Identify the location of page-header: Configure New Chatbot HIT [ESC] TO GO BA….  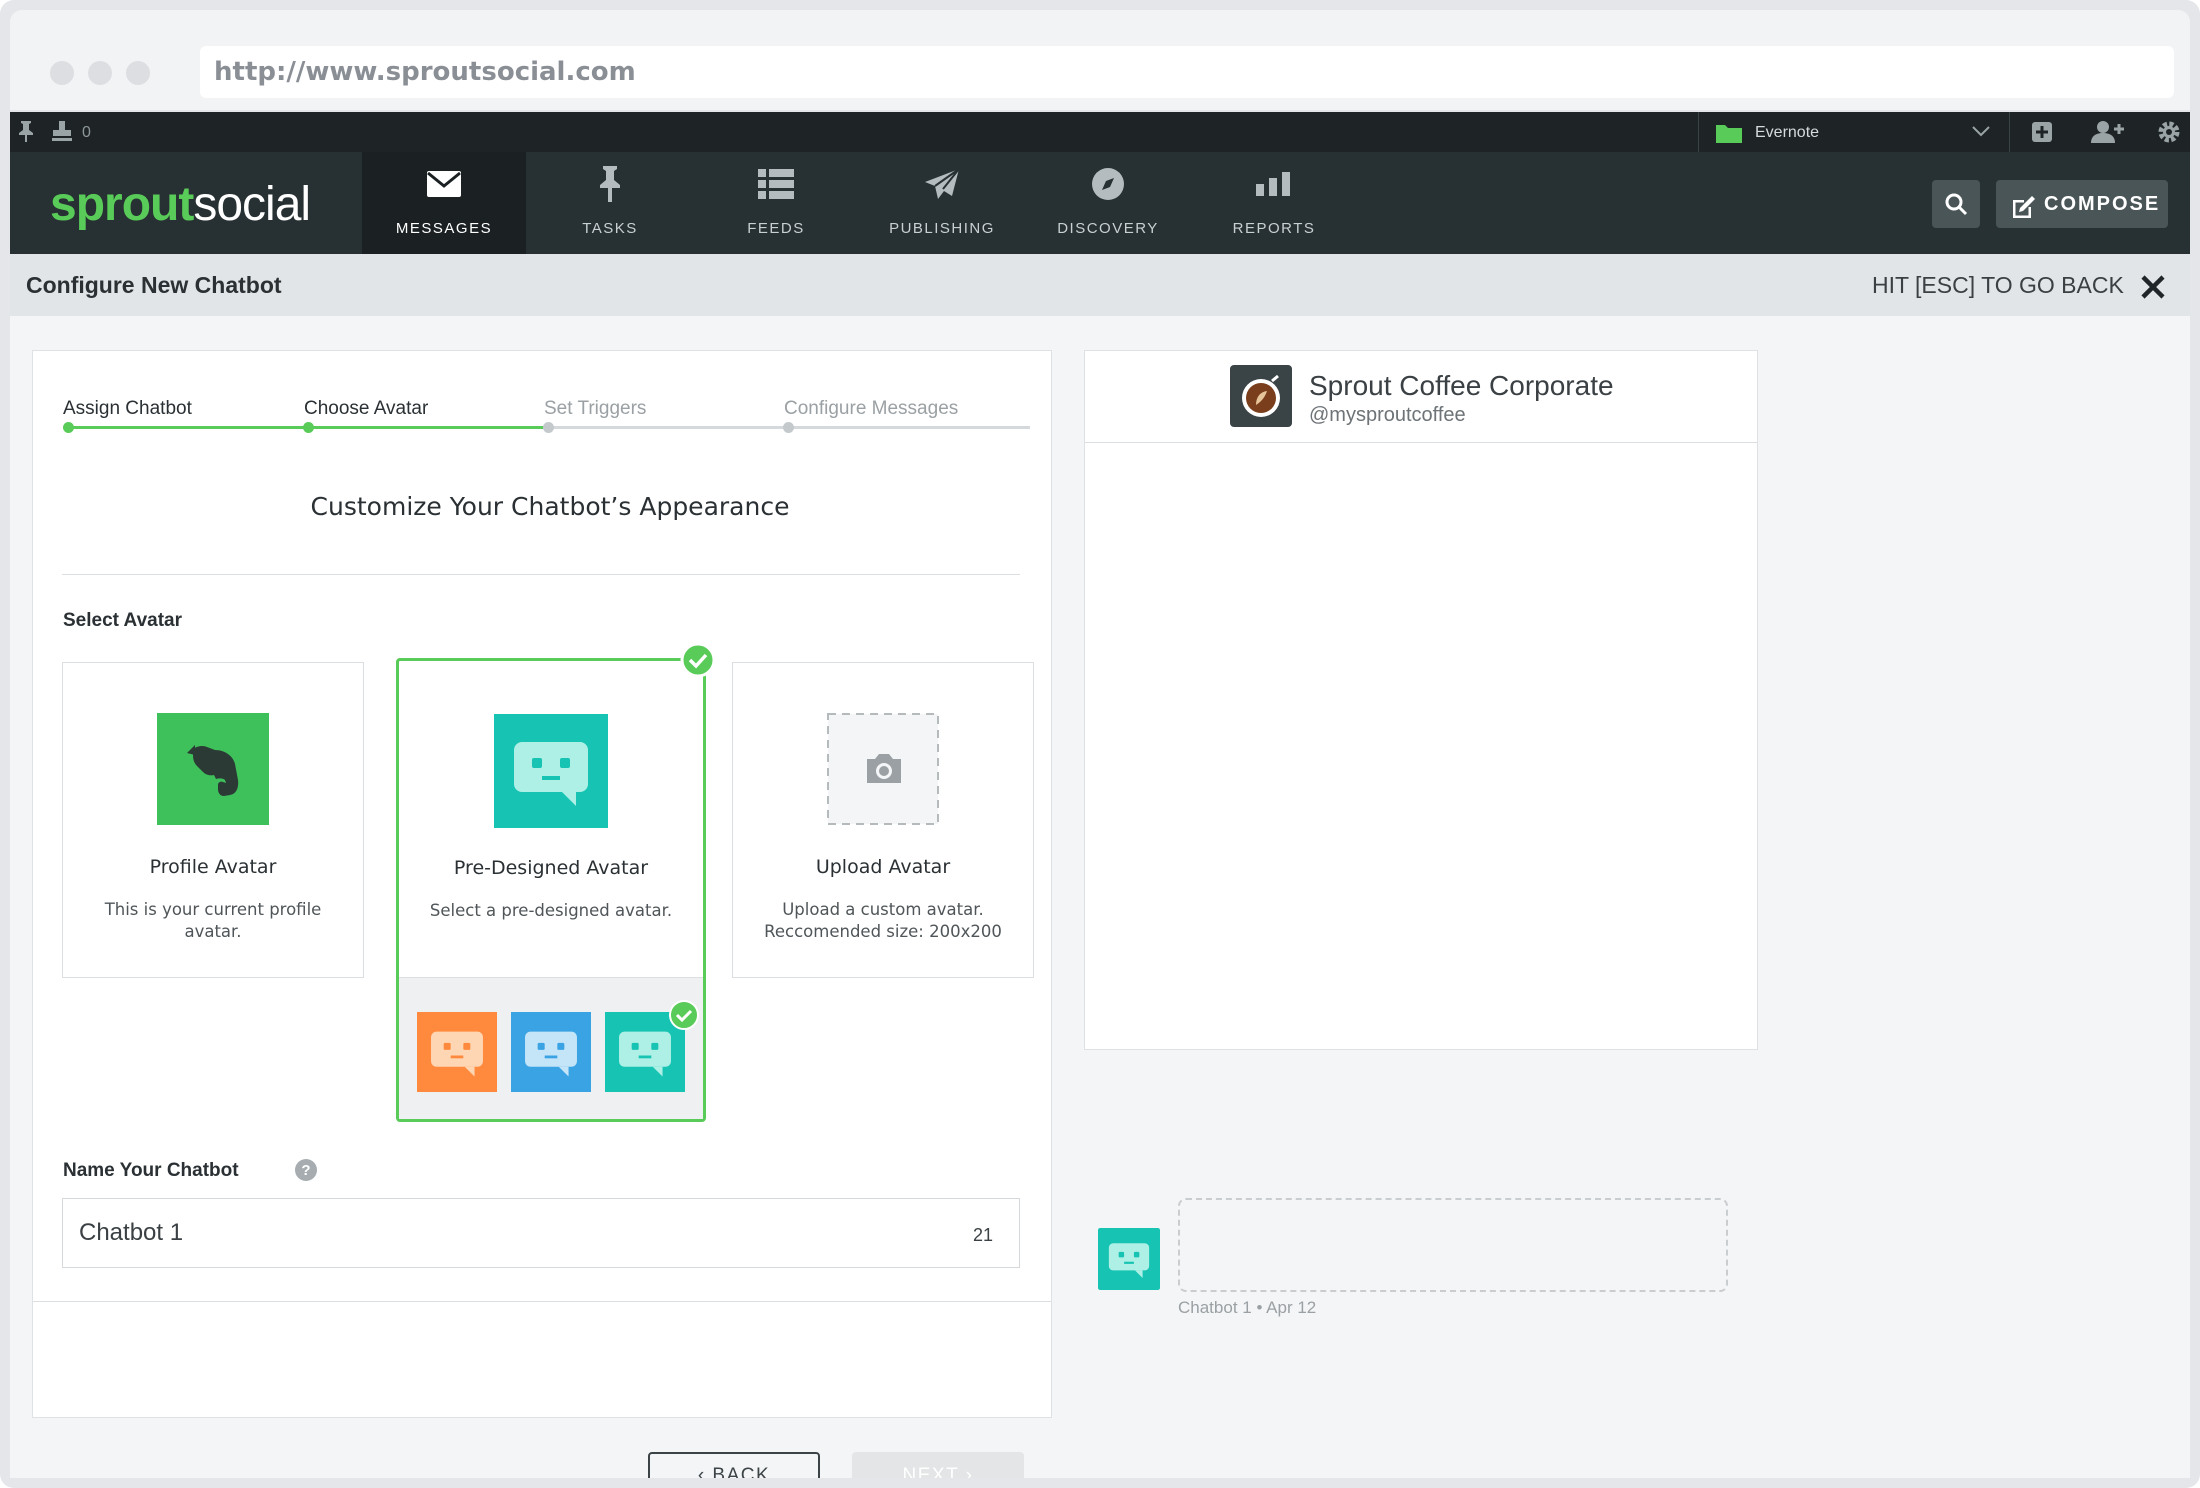
(1100, 285).